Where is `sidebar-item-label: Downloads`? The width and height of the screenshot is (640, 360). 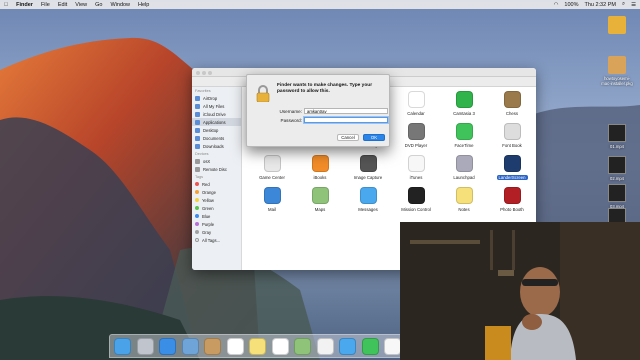 sidebar-item-label: Downloads is located at coordinates (213, 146).